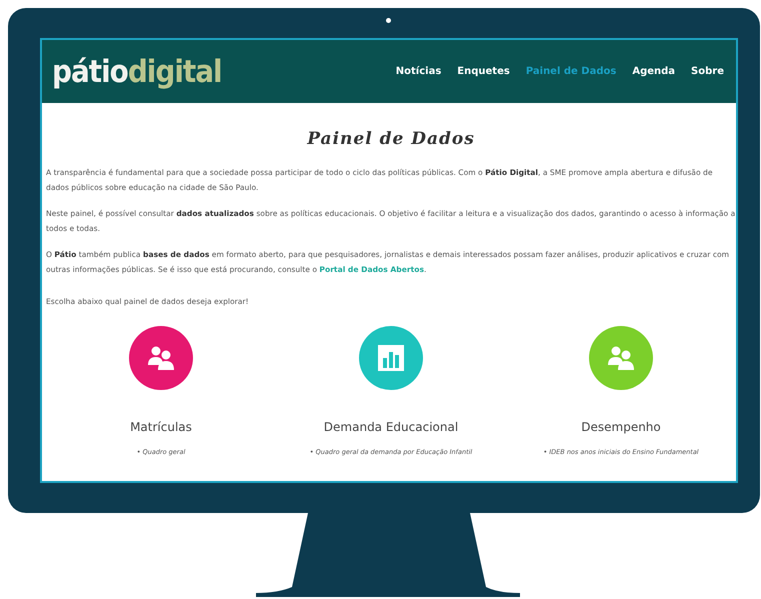 The width and height of the screenshot is (761, 599). Describe the element at coordinates (391, 358) in the screenshot. I see `bar-chart-icon` at that location.